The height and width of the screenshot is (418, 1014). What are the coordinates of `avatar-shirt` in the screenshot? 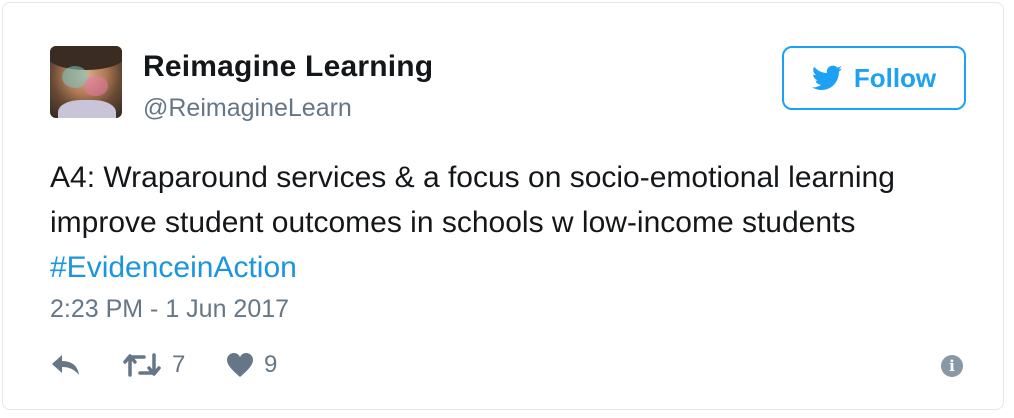 It's located at (87, 109).